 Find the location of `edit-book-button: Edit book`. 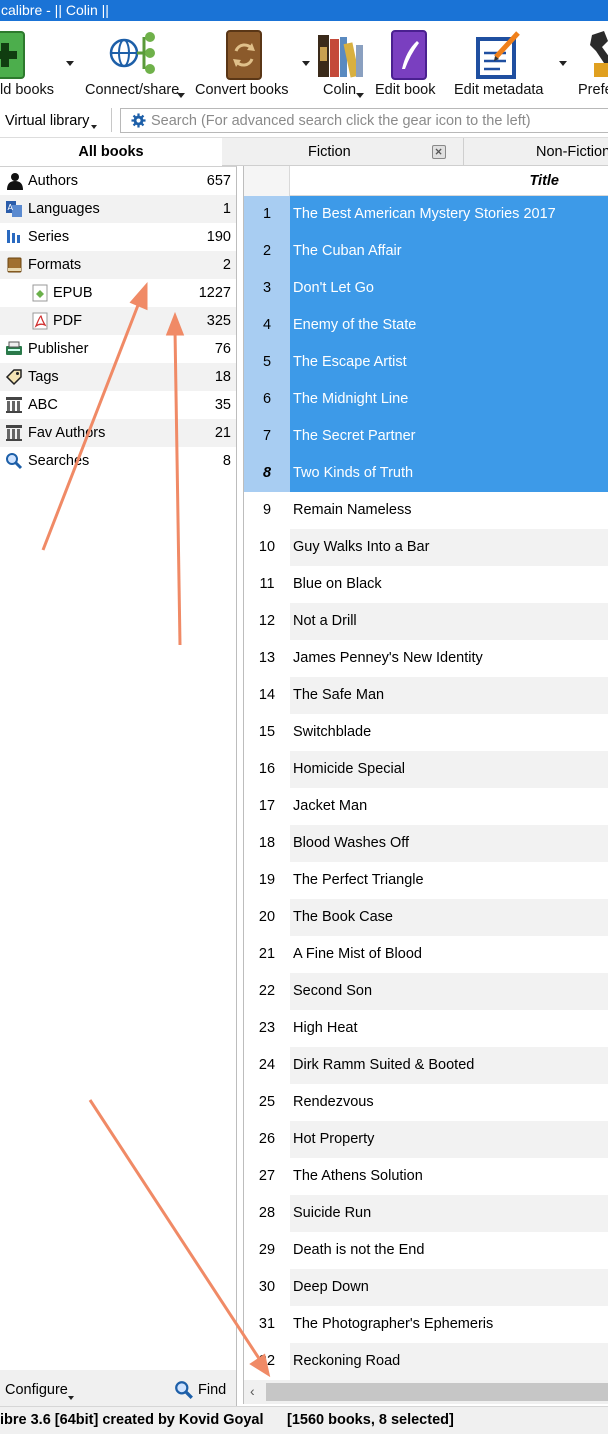

edit-book-button: Edit book is located at coordinates (409, 61).